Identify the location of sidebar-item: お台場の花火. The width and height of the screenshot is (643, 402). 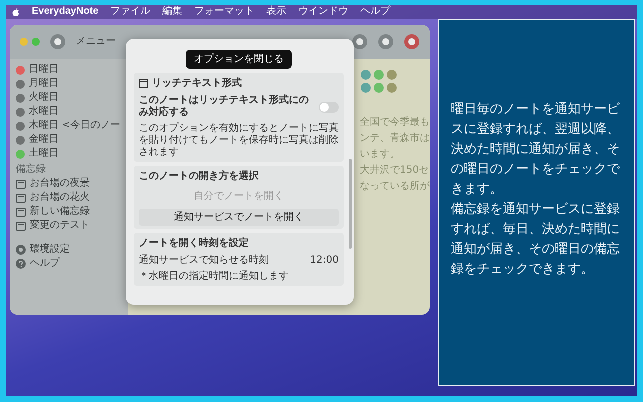
(69, 198).